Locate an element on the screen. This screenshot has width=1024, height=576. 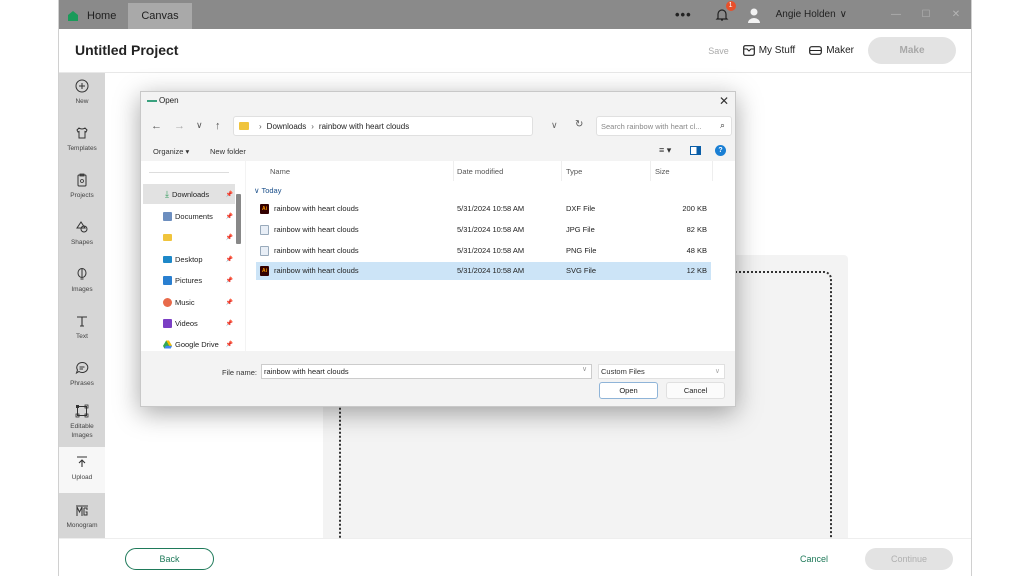
project-title: Untitled Project is located at coordinates (127, 50).